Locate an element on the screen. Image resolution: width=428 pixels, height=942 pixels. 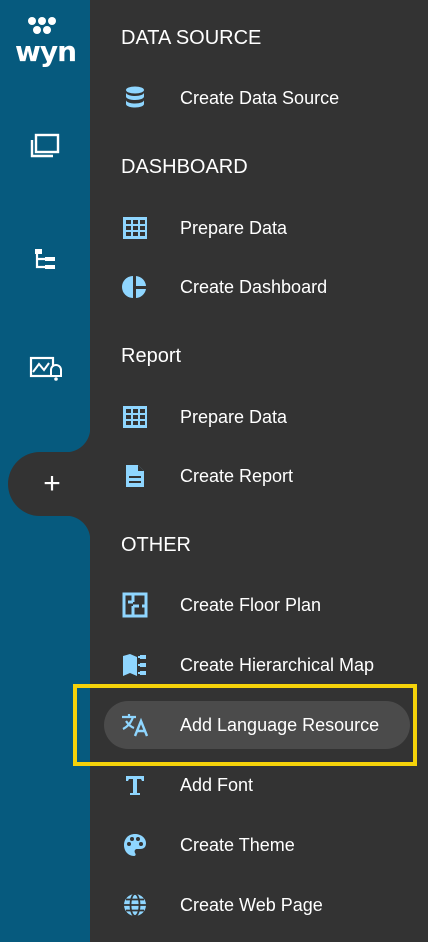
map-icon is located at coordinates (135, 665).